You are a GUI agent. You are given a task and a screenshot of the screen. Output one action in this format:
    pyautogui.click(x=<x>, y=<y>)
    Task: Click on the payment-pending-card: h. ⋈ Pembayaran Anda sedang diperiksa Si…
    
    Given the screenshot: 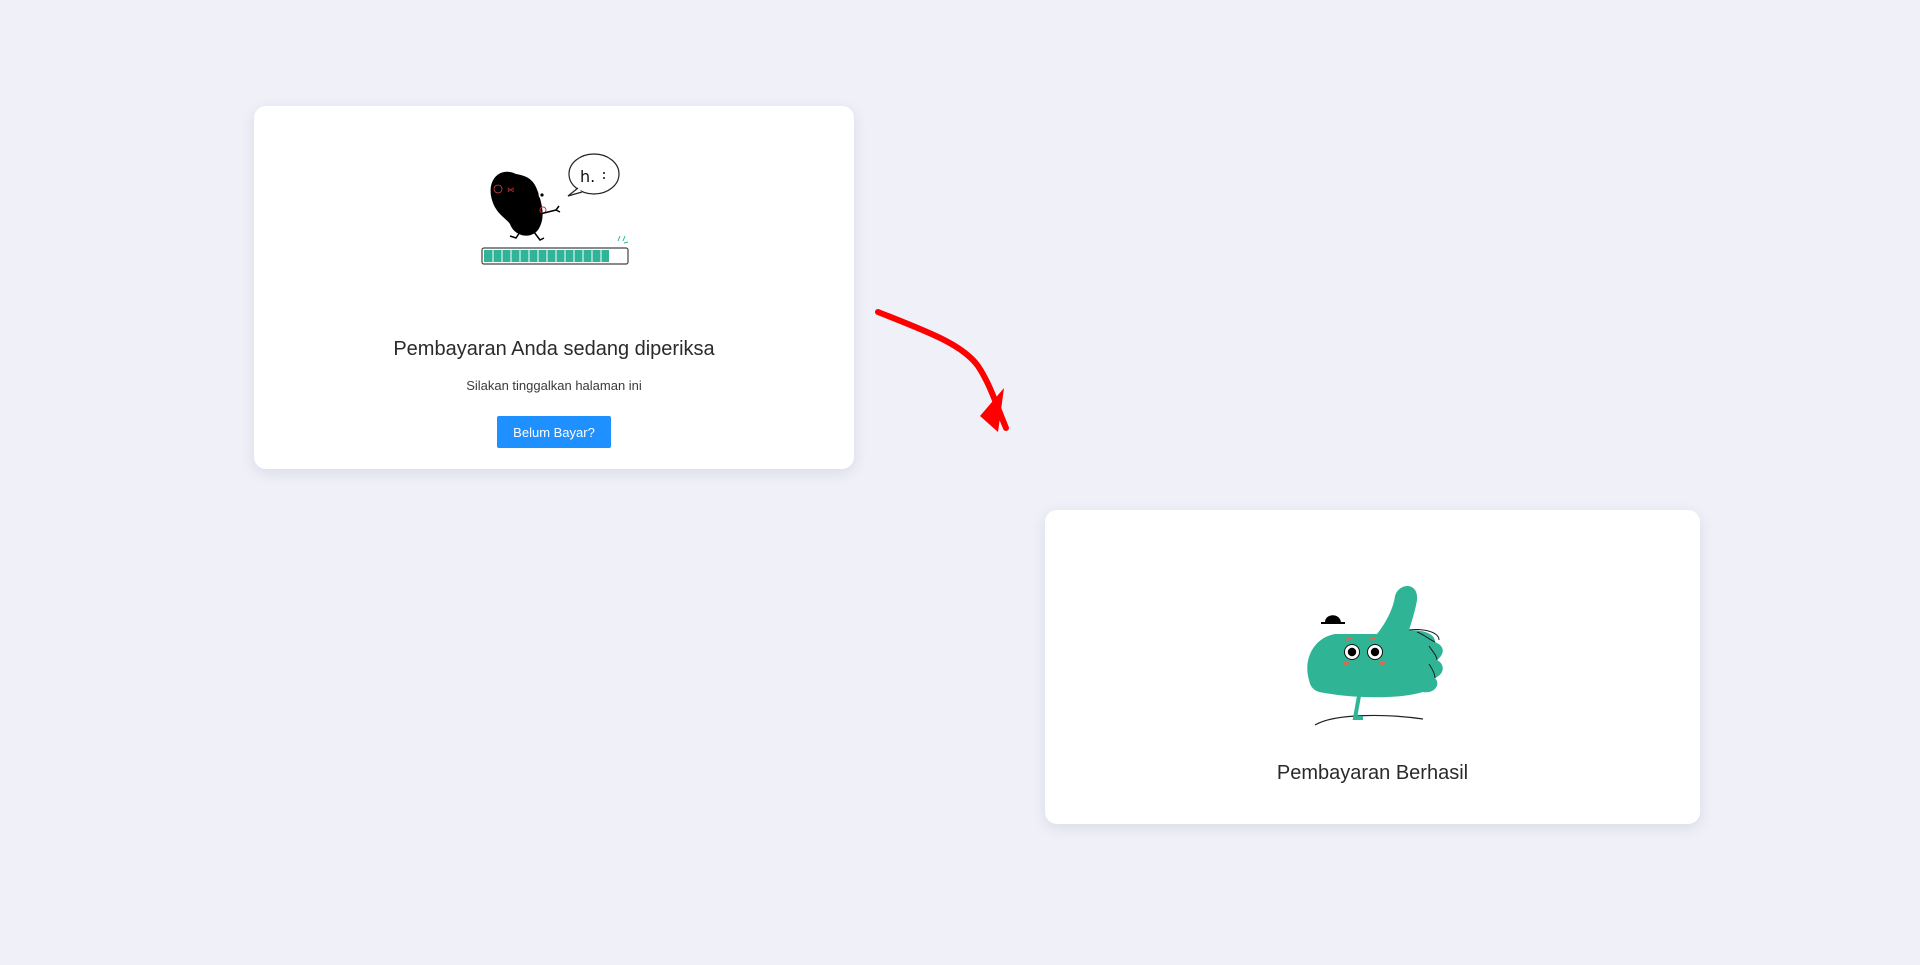 What is the action you would take?
    pyautogui.click(x=554, y=287)
    